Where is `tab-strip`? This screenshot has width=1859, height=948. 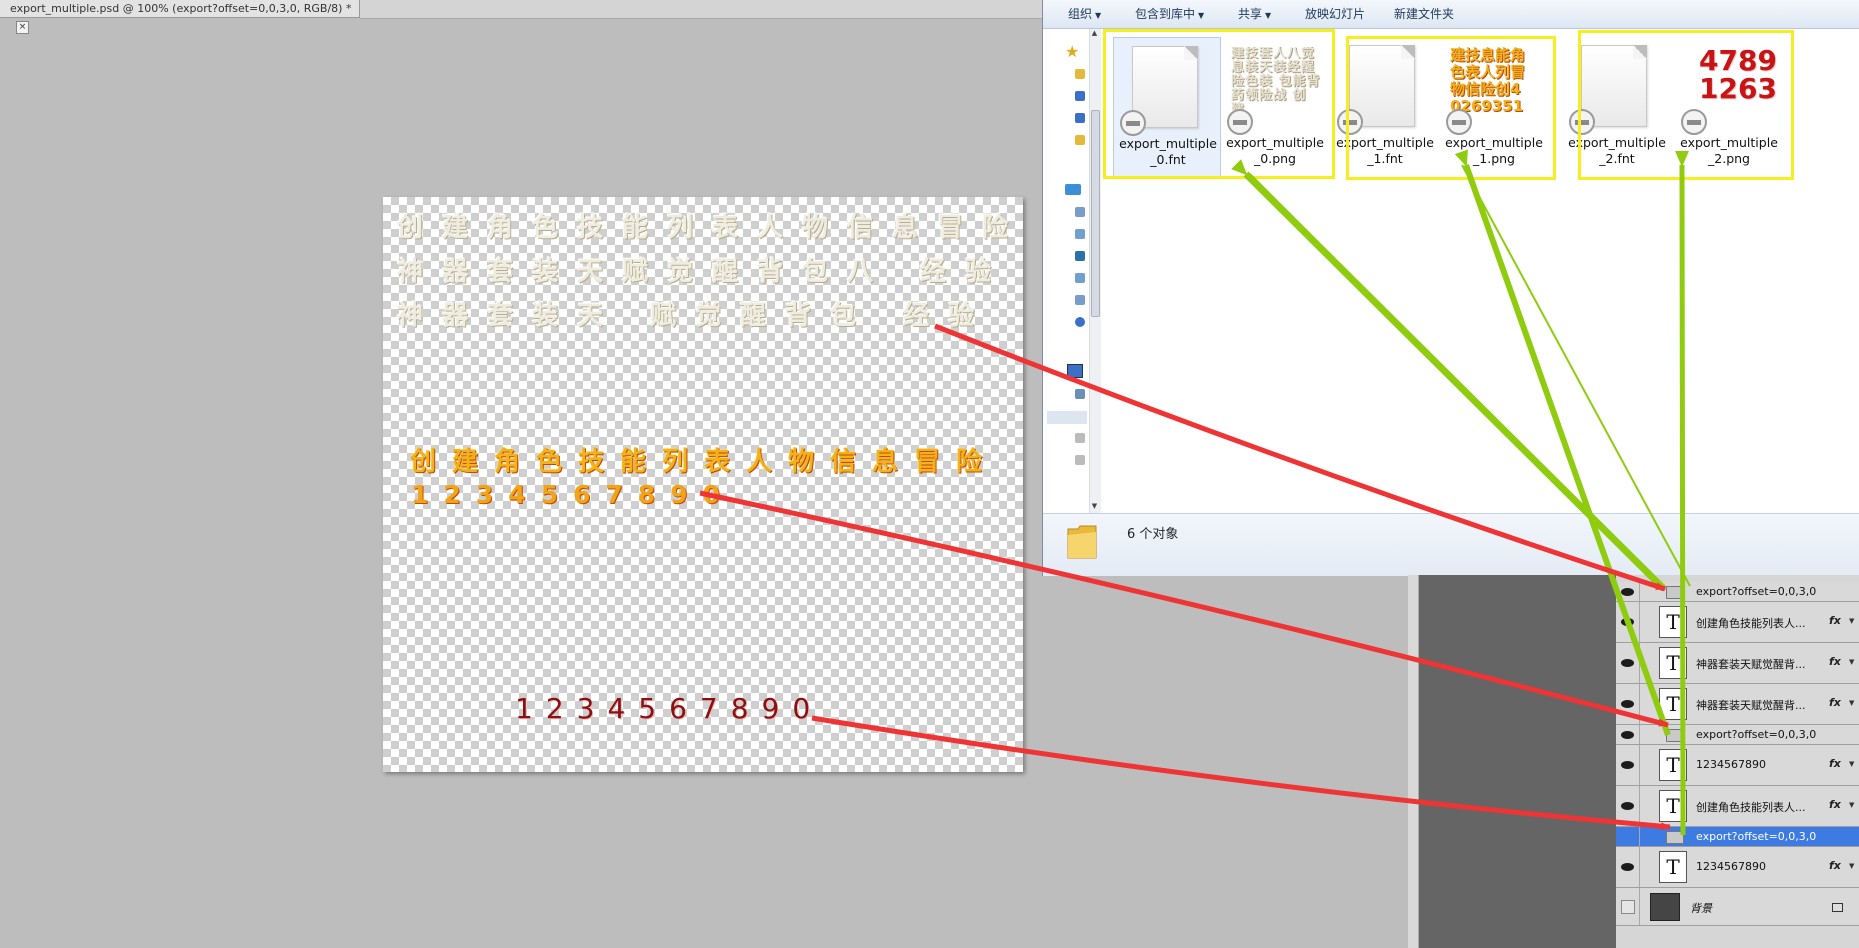
tab-strip is located at coordinates (701, 9).